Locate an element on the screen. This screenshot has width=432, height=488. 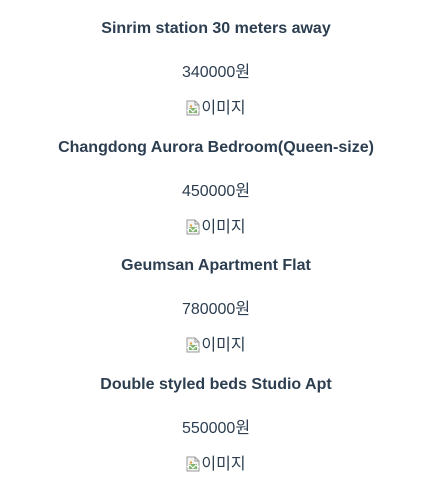
listing-price: 450000원 is located at coordinates (216, 191).